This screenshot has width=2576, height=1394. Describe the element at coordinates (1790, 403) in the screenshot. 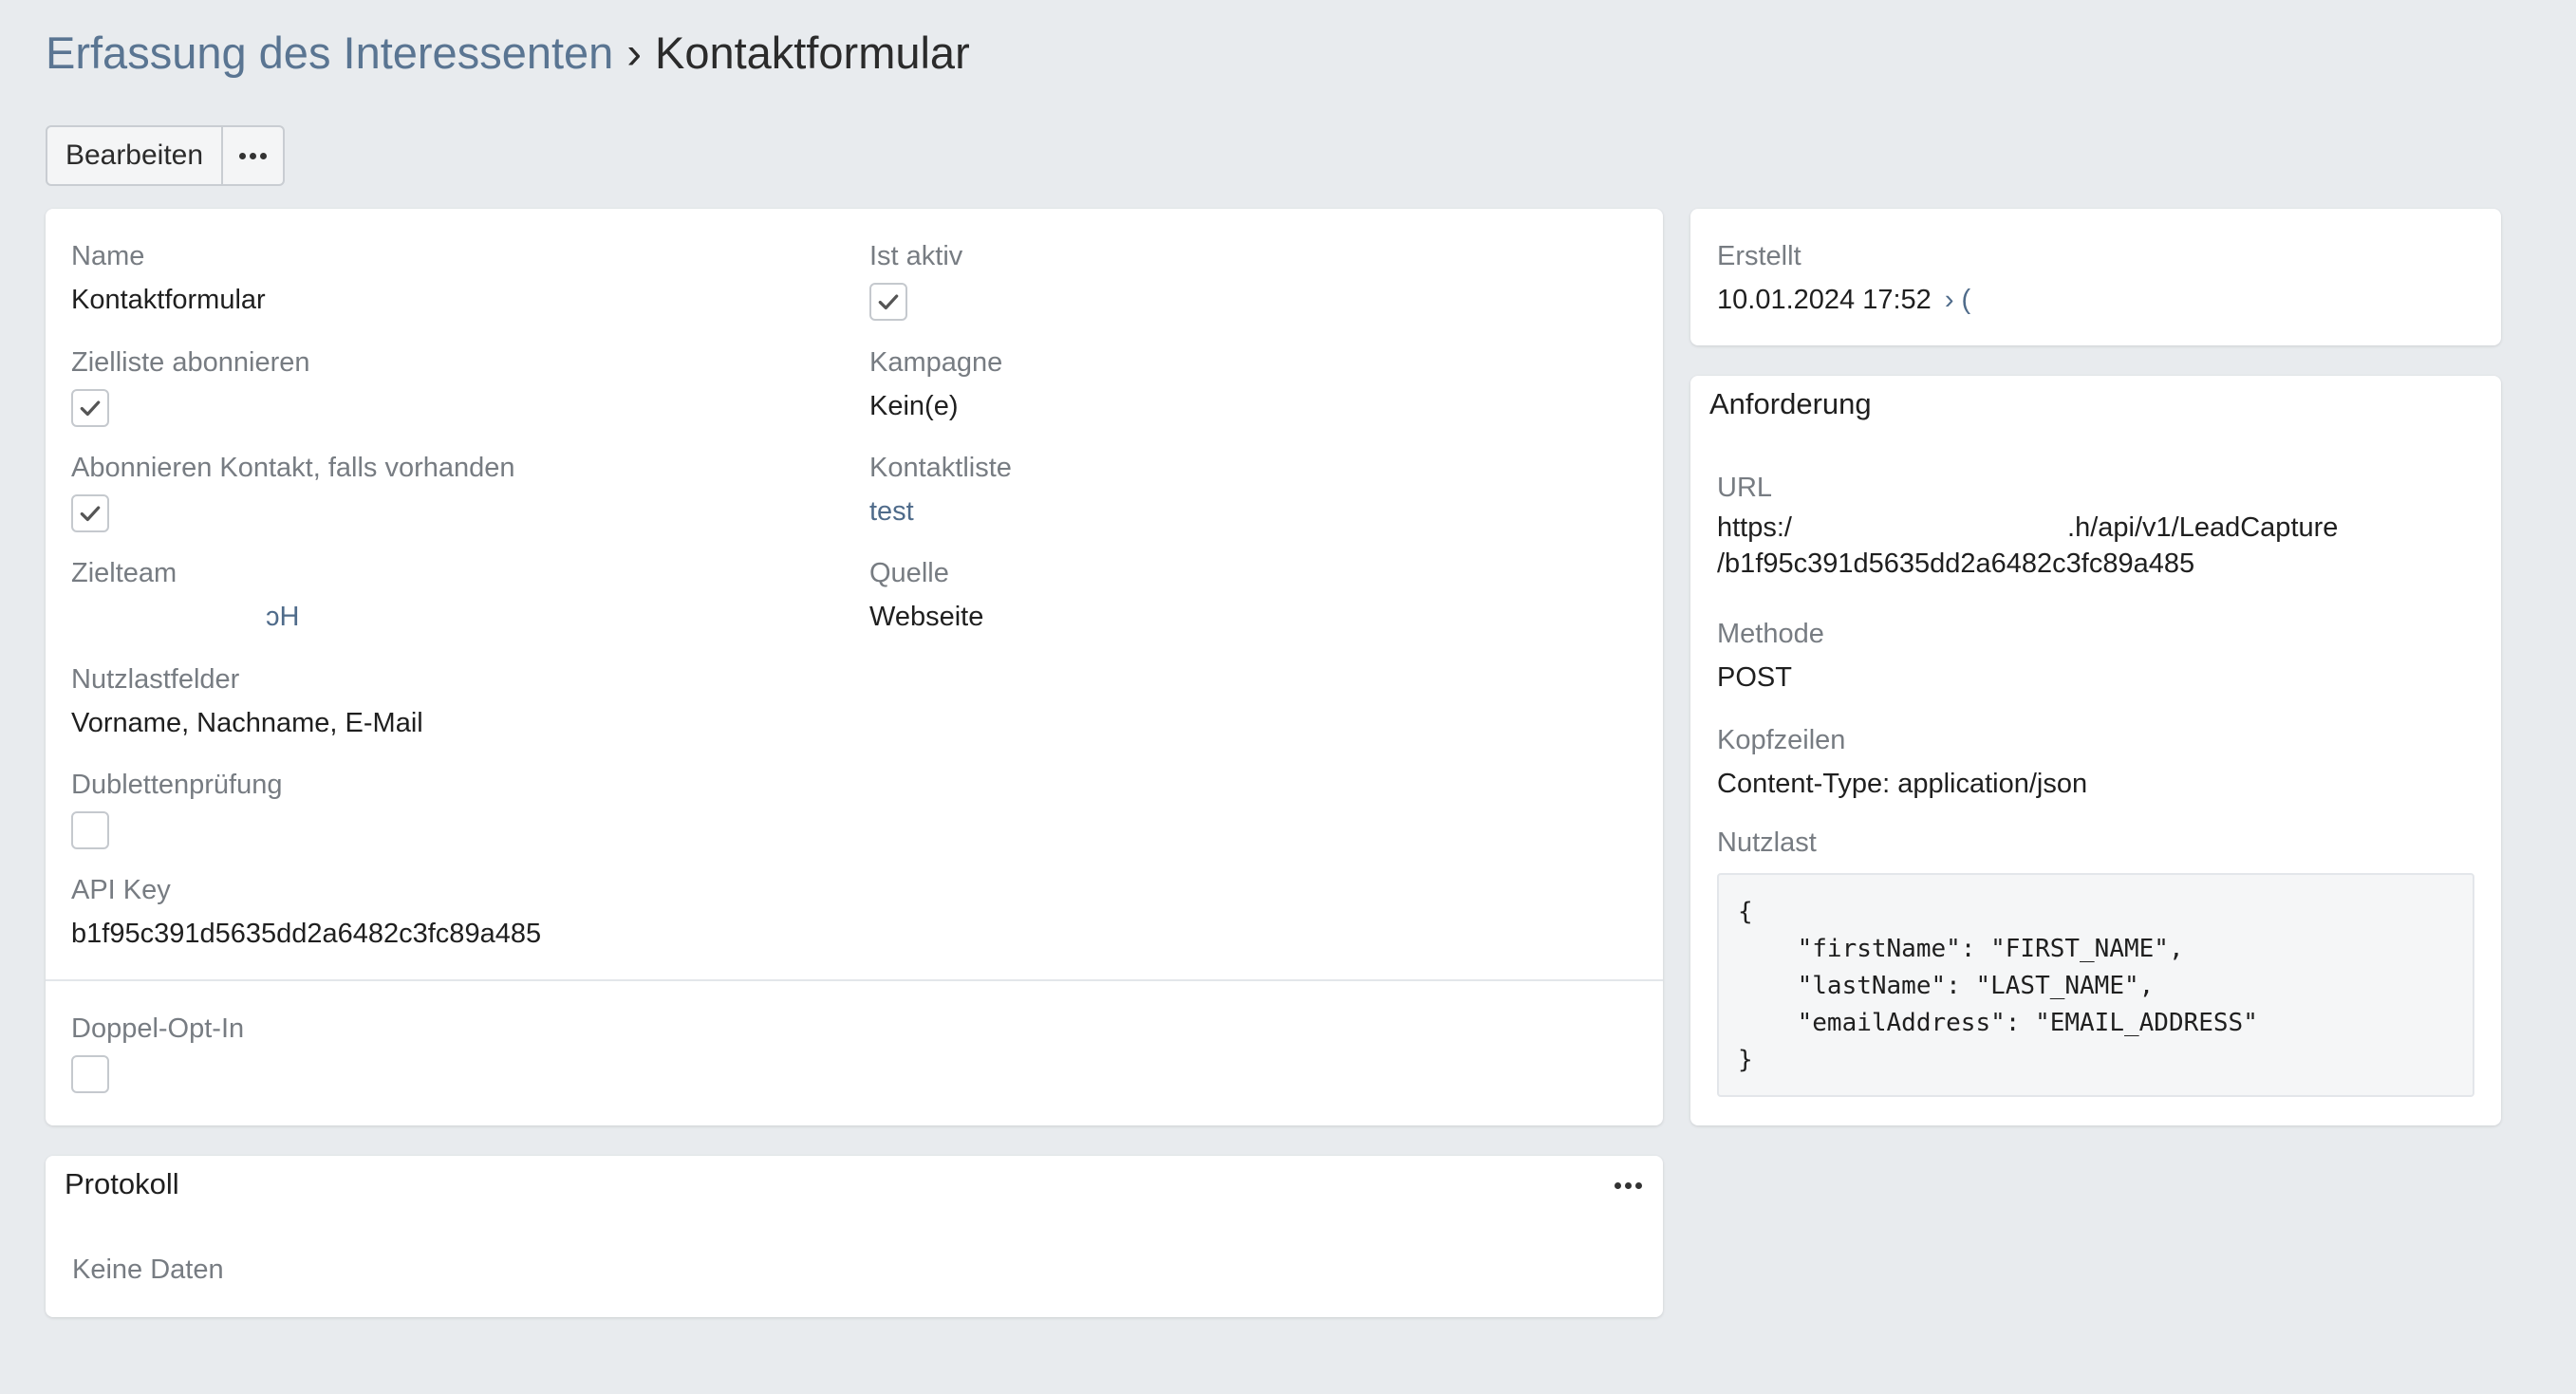

I see `request-panel-title: Anforderung` at that location.